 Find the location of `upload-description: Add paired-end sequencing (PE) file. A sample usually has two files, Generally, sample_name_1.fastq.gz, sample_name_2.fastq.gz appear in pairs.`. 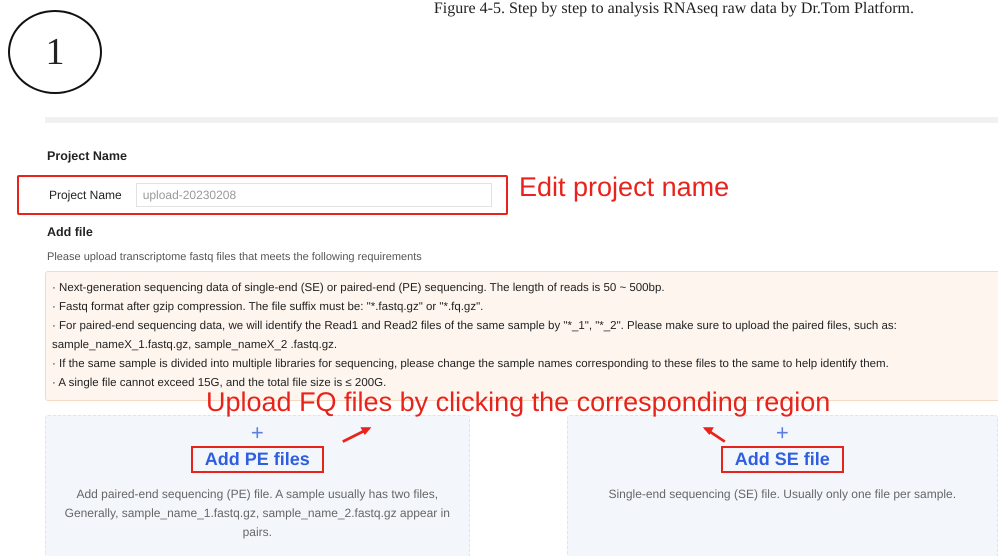

upload-description: Add paired-end sequencing (PE) file. A sample usually has two files, Generally, sample_name_1.fastq.gz, sample_name_2.fastq.gz appear in pairs. is located at coordinates (257, 513).